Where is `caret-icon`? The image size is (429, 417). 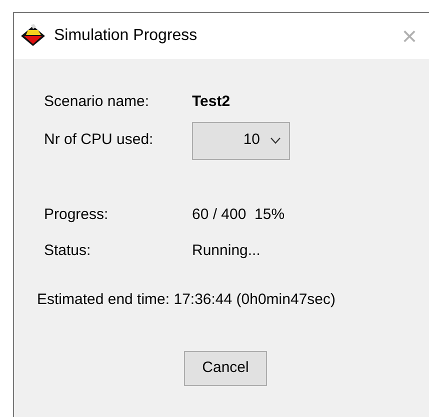 caret-icon is located at coordinates (275, 140).